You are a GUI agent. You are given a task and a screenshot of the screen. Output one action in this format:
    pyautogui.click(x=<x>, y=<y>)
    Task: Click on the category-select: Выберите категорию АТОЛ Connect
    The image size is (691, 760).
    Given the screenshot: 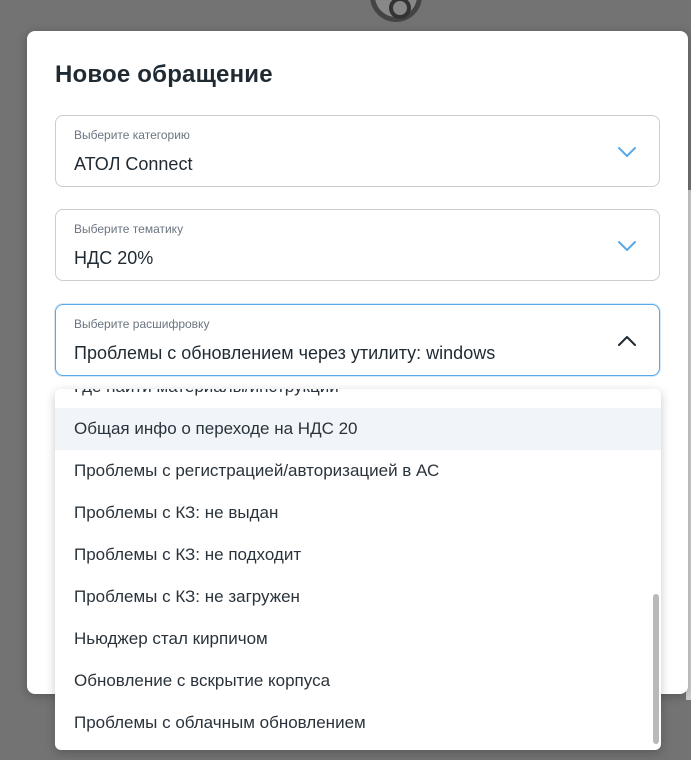 What is the action you would take?
    pyautogui.click(x=357, y=151)
    